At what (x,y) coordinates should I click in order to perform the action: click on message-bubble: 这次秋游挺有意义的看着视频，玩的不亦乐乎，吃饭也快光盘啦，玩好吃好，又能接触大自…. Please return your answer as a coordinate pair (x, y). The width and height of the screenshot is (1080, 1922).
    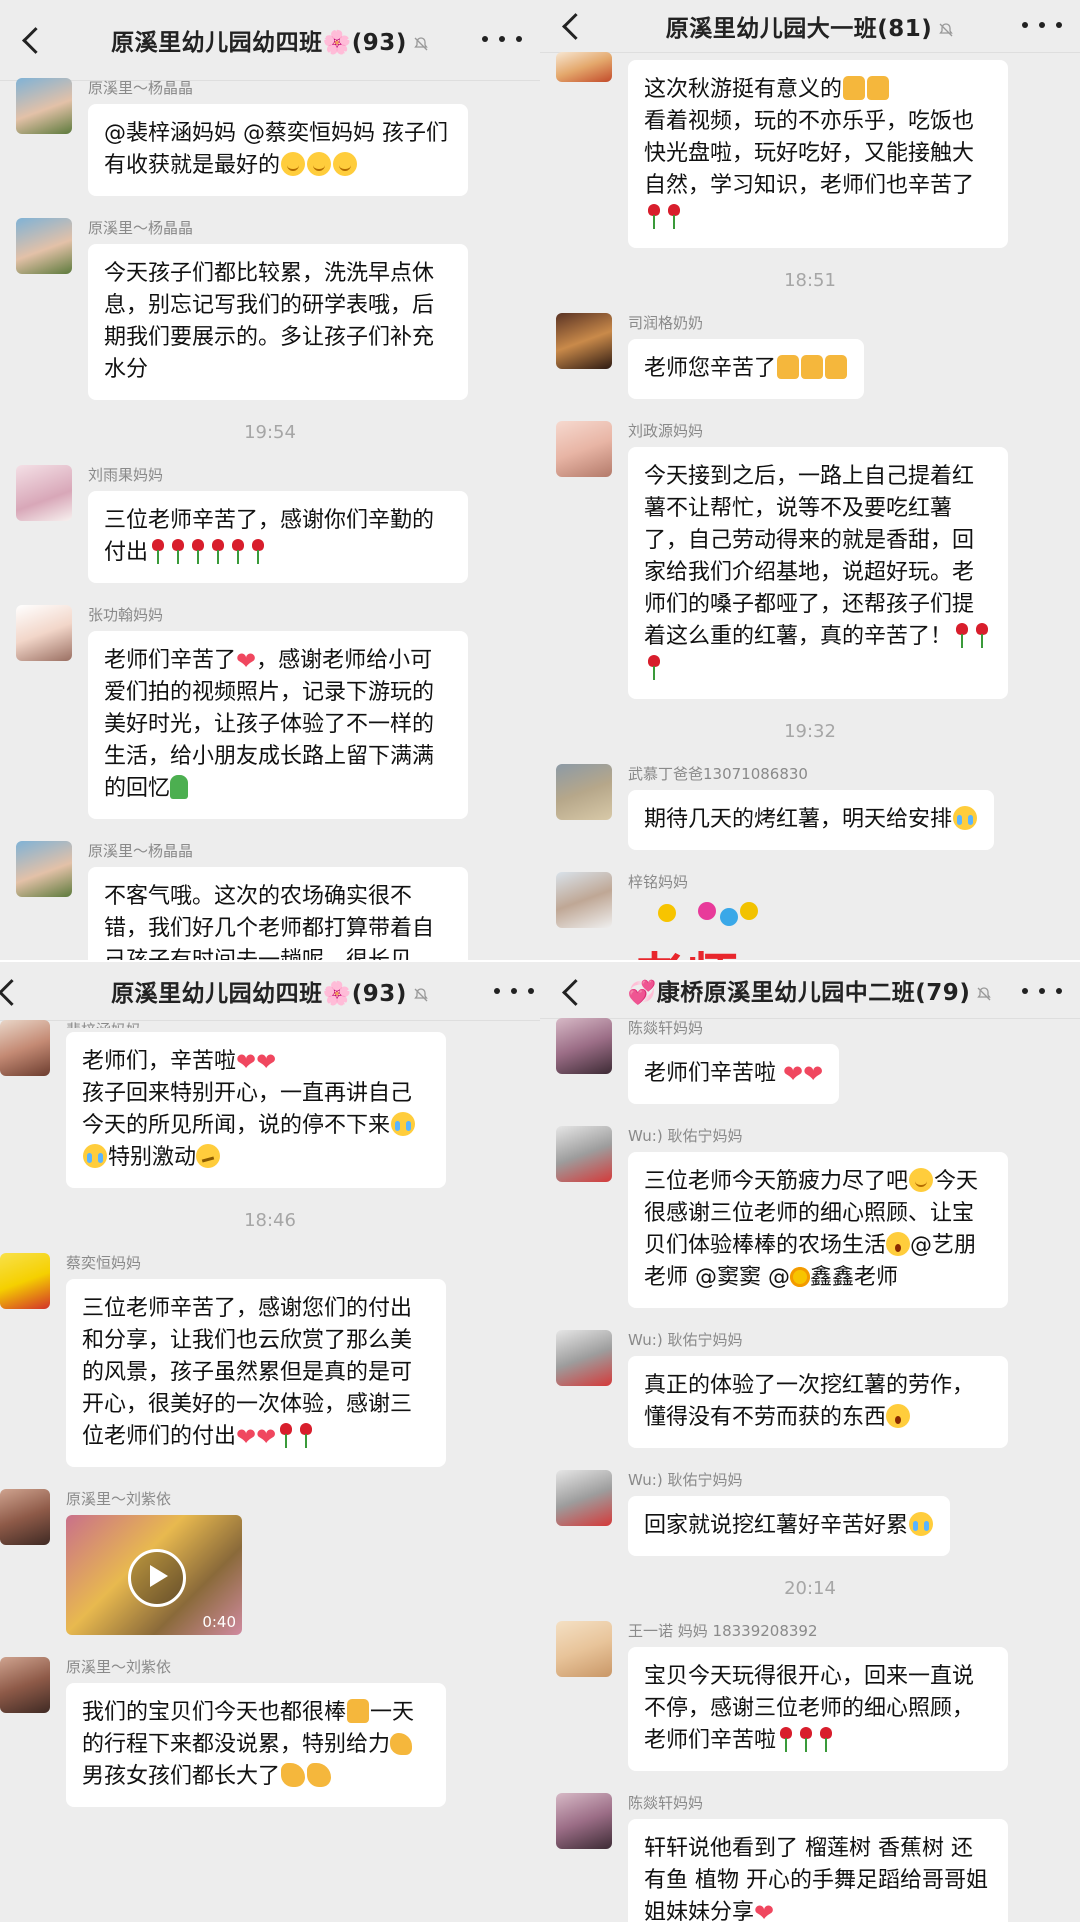
    Looking at the image, I should click on (818, 154).